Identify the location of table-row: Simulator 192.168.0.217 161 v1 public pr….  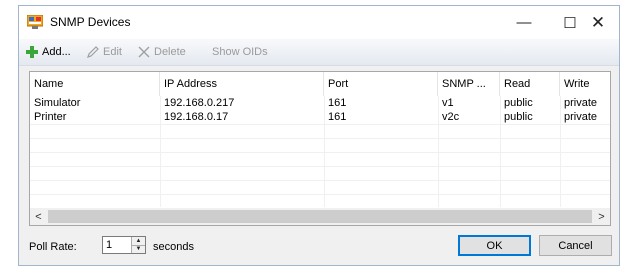
(320, 103).